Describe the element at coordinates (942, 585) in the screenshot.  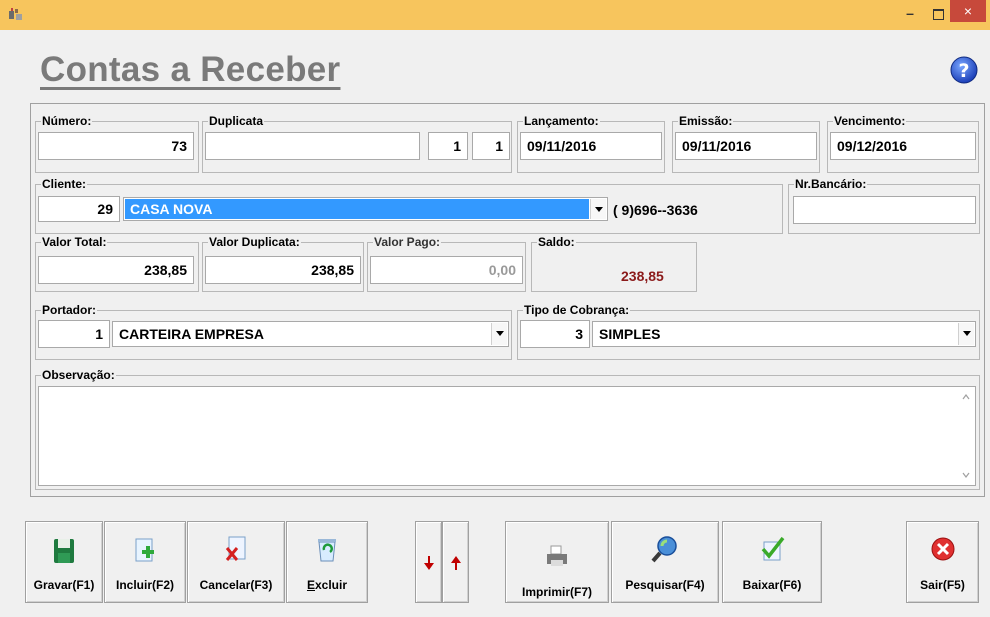
I see `sair-label: Sair(F5)` at that location.